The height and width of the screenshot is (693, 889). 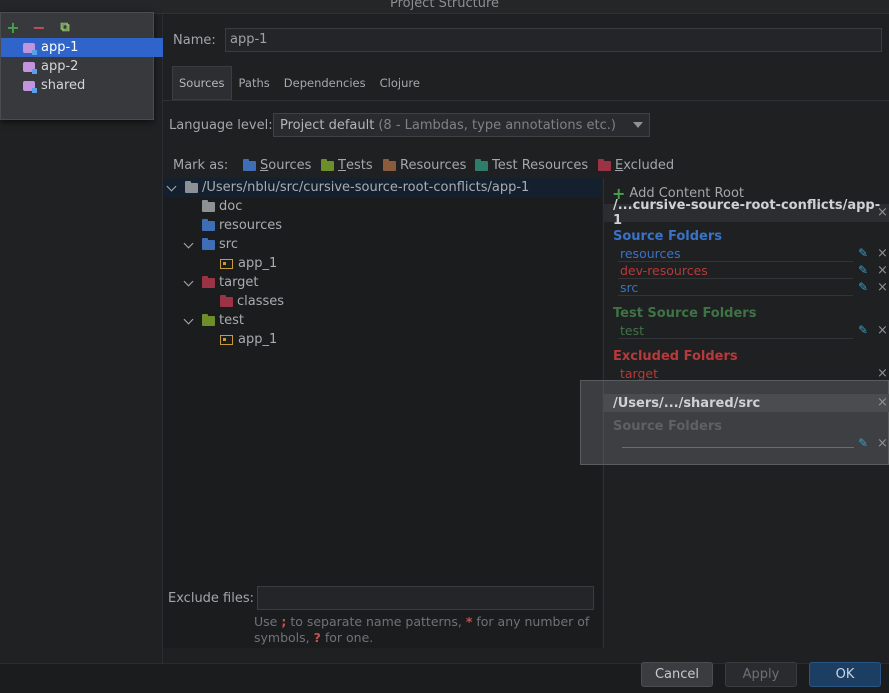 What do you see at coordinates (400, 83) in the screenshot?
I see `tab-clojure: Clojure` at bounding box center [400, 83].